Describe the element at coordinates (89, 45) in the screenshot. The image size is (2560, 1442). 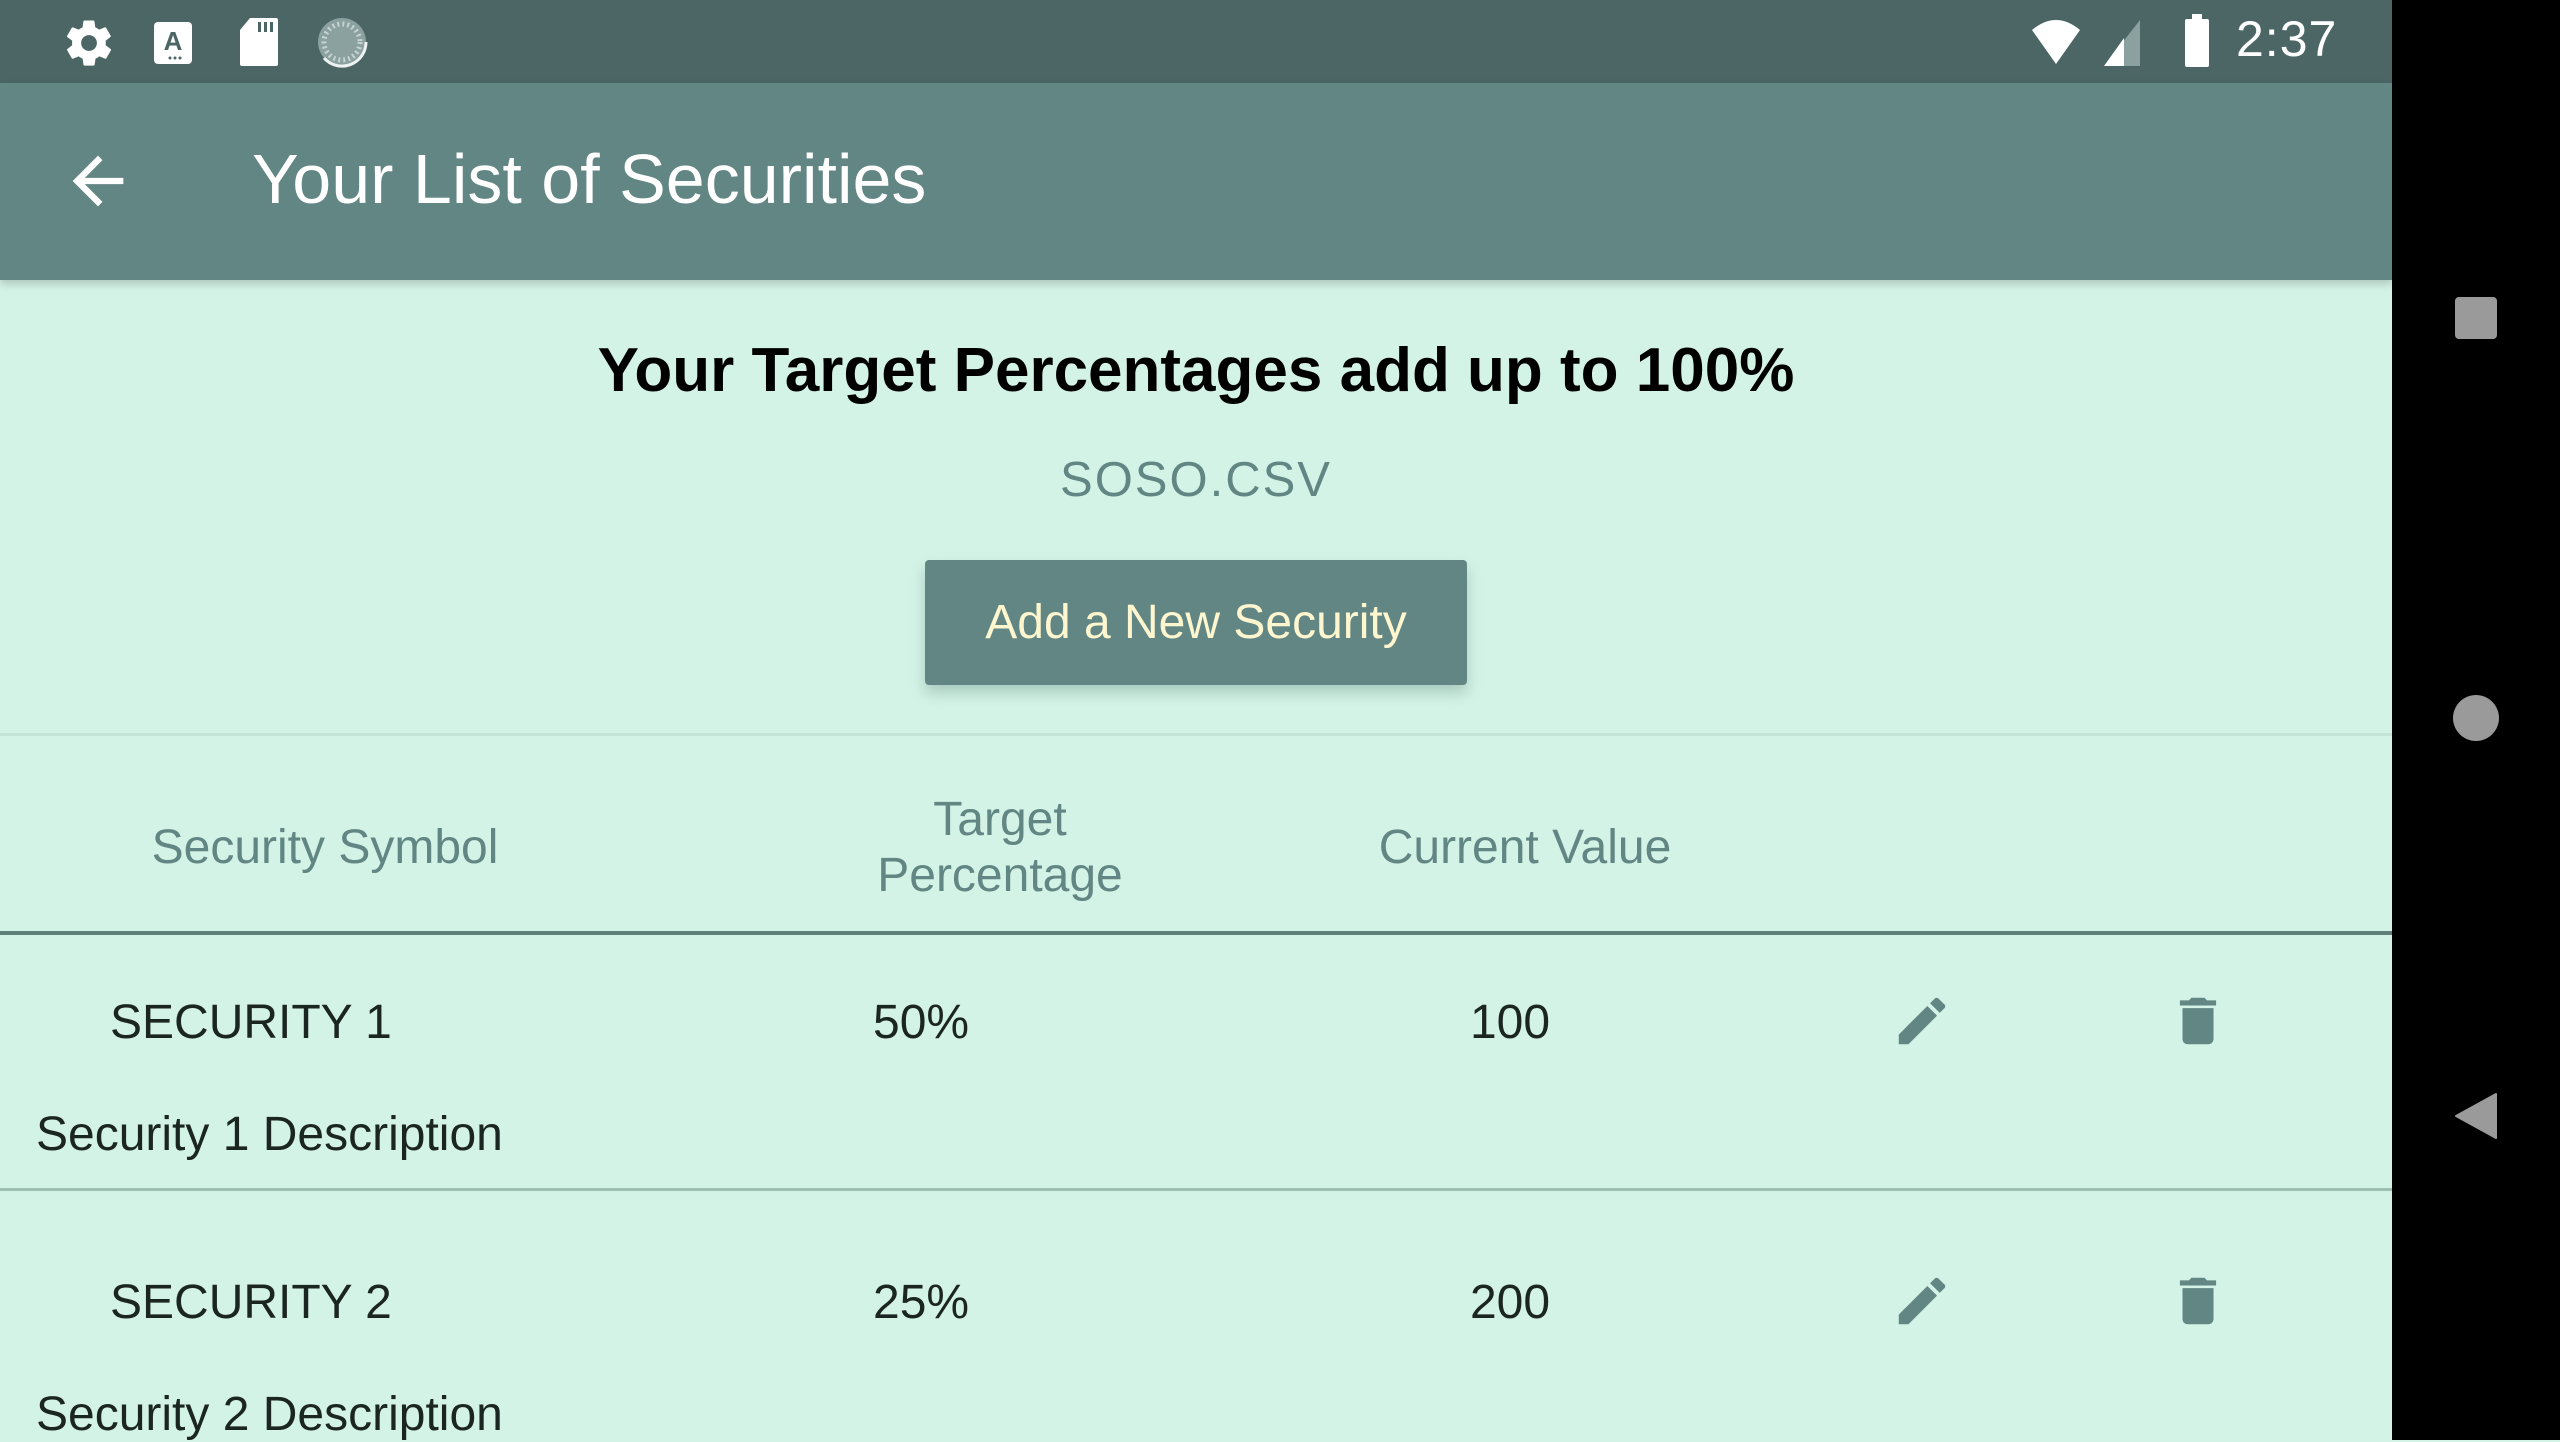
I see `settings-gear-icon` at that location.